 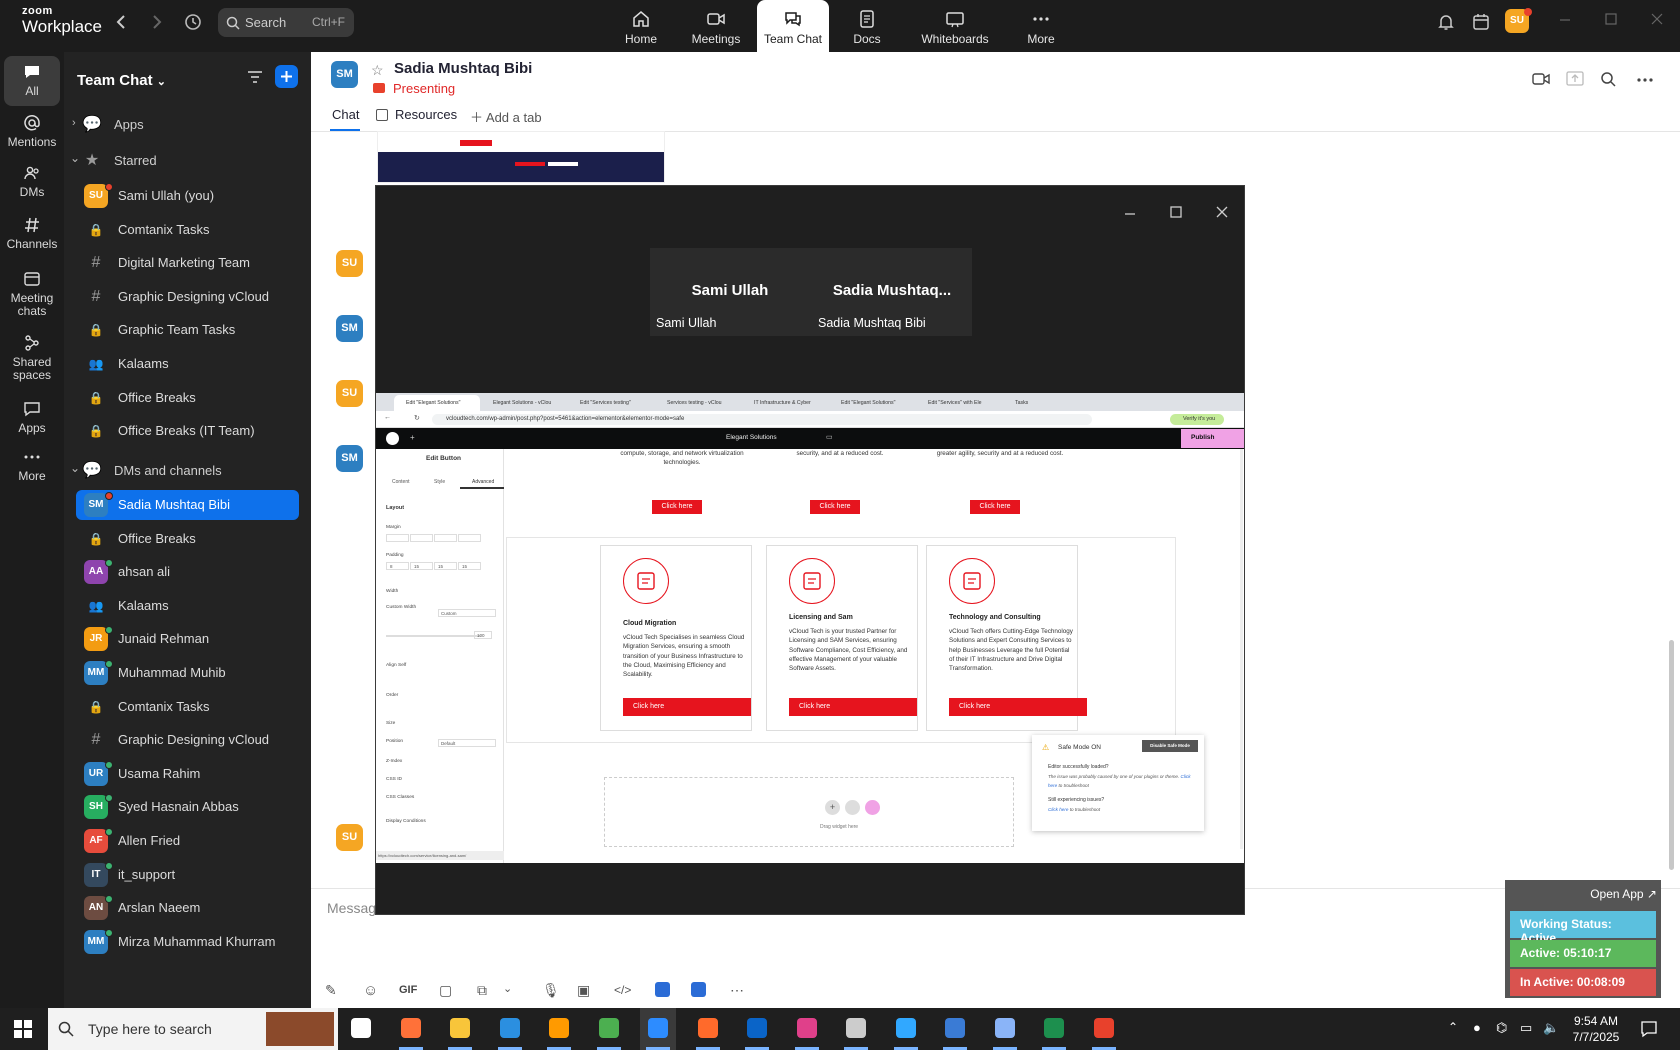 What do you see at coordinates (1005, 1029) in the screenshot?
I see `notes-icon` at bounding box center [1005, 1029].